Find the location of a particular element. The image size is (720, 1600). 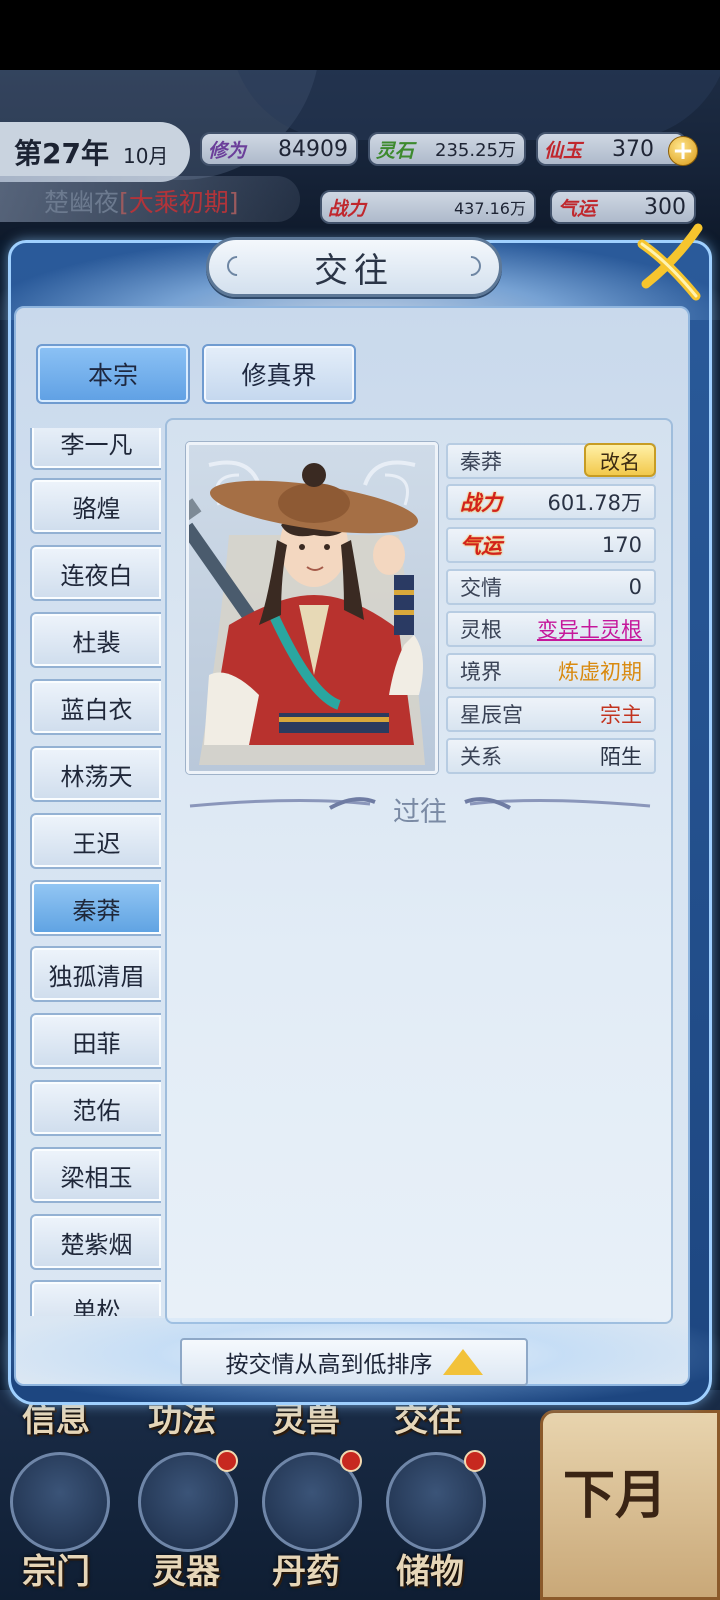

stat-luck: 气运 300 is located at coordinates (623, 207).